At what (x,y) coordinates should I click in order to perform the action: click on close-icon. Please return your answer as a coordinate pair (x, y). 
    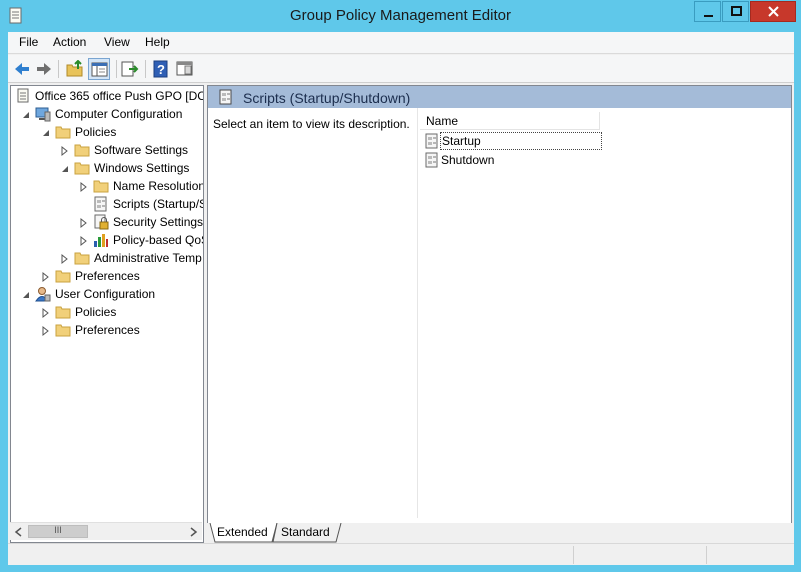
    Looking at the image, I should click on (773, 11).